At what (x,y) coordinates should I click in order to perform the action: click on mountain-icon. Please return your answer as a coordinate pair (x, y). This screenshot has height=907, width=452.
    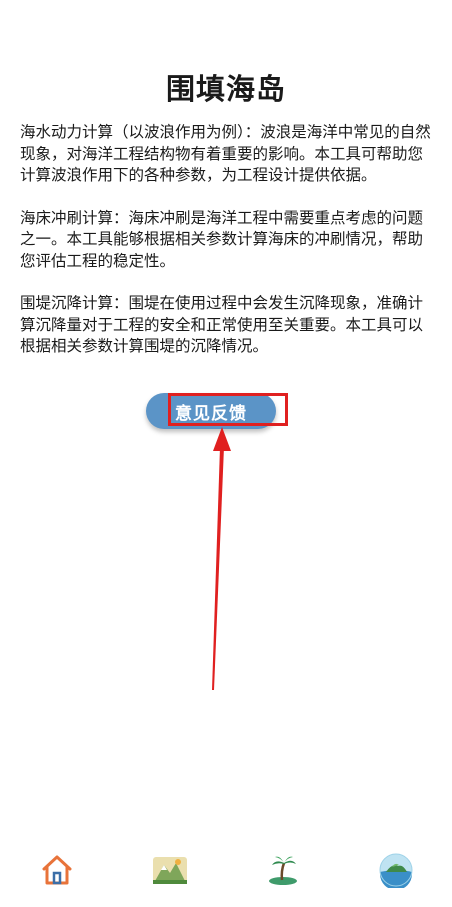
    Looking at the image, I should click on (169, 870).